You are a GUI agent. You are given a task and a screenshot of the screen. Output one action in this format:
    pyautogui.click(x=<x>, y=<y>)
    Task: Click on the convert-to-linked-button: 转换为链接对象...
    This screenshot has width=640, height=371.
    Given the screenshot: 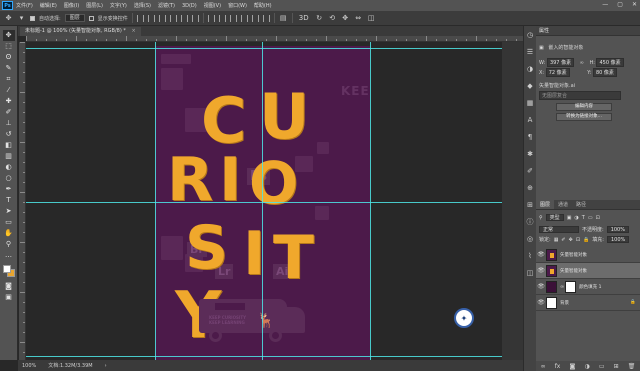 What is the action you would take?
    pyautogui.click(x=584, y=117)
    